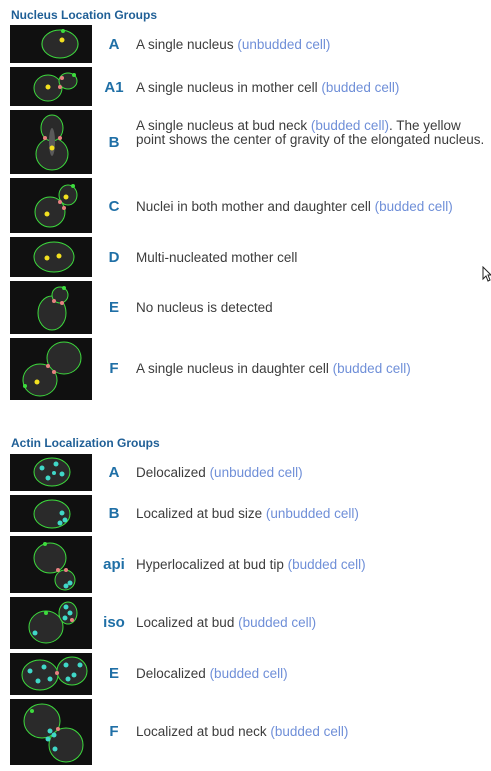 This screenshot has height=771, width=491. I want to click on nucleus-row-e: E No nucleus is detected, so click(249, 307).